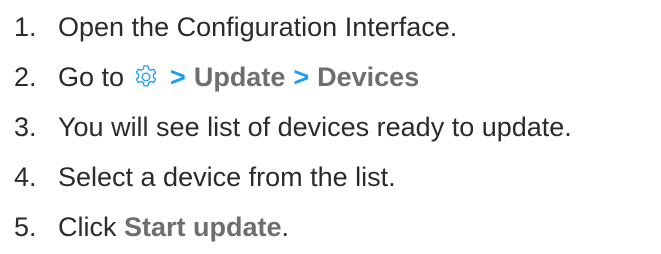  What do you see at coordinates (146, 77) in the screenshot?
I see `gear-icon` at bounding box center [146, 77].